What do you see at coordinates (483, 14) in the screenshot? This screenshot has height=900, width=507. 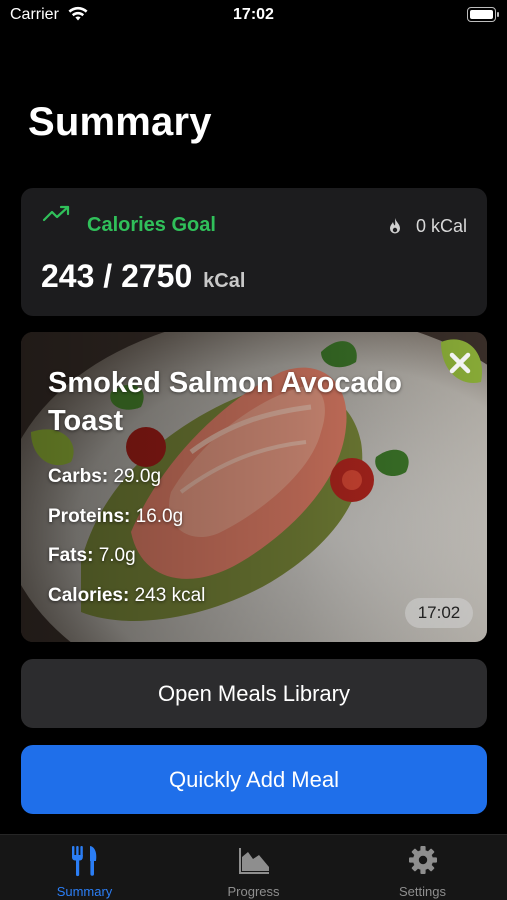 I see `battery-icon` at bounding box center [483, 14].